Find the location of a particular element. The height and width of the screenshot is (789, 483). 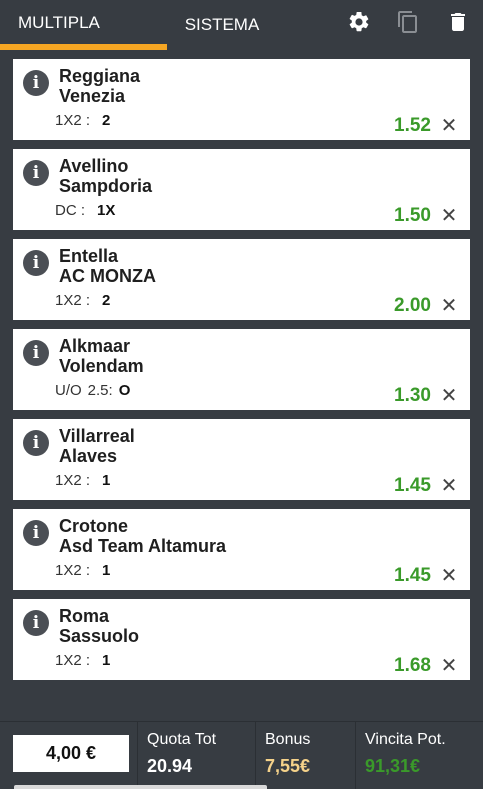

bet-card: i Entella AC MONZA 1X2 : 2 2.00 ✕ is located at coordinates (241, 279).